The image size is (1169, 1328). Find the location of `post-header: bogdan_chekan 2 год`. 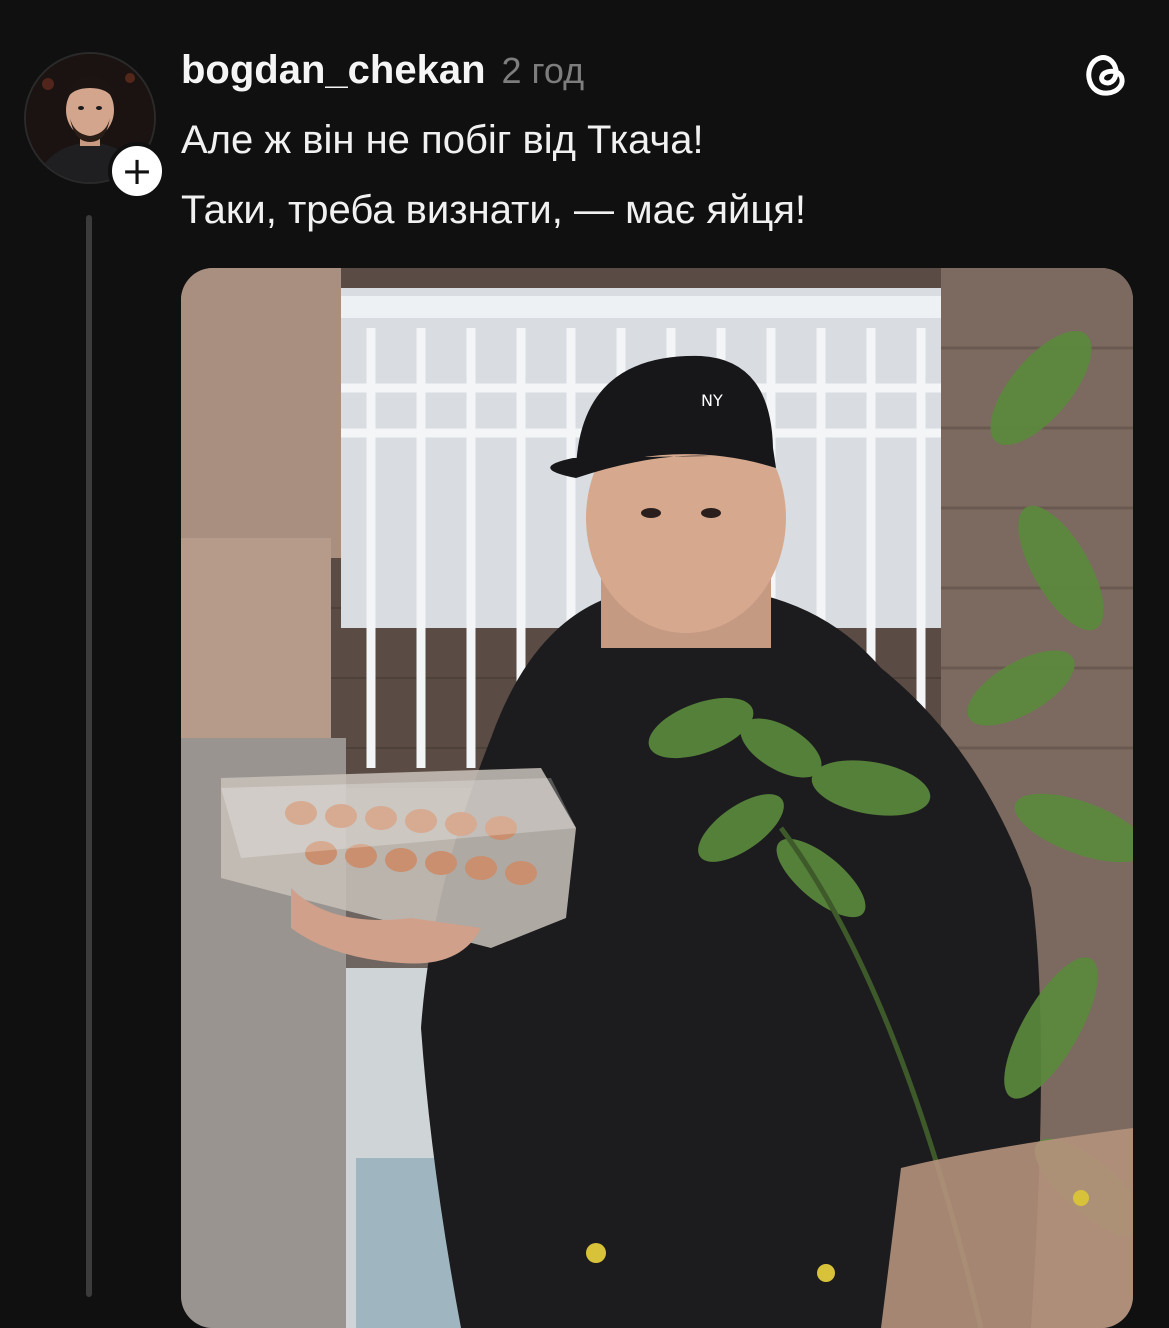

post-header: bogdan_chekan 2 год is located at coordinates (382, 70).